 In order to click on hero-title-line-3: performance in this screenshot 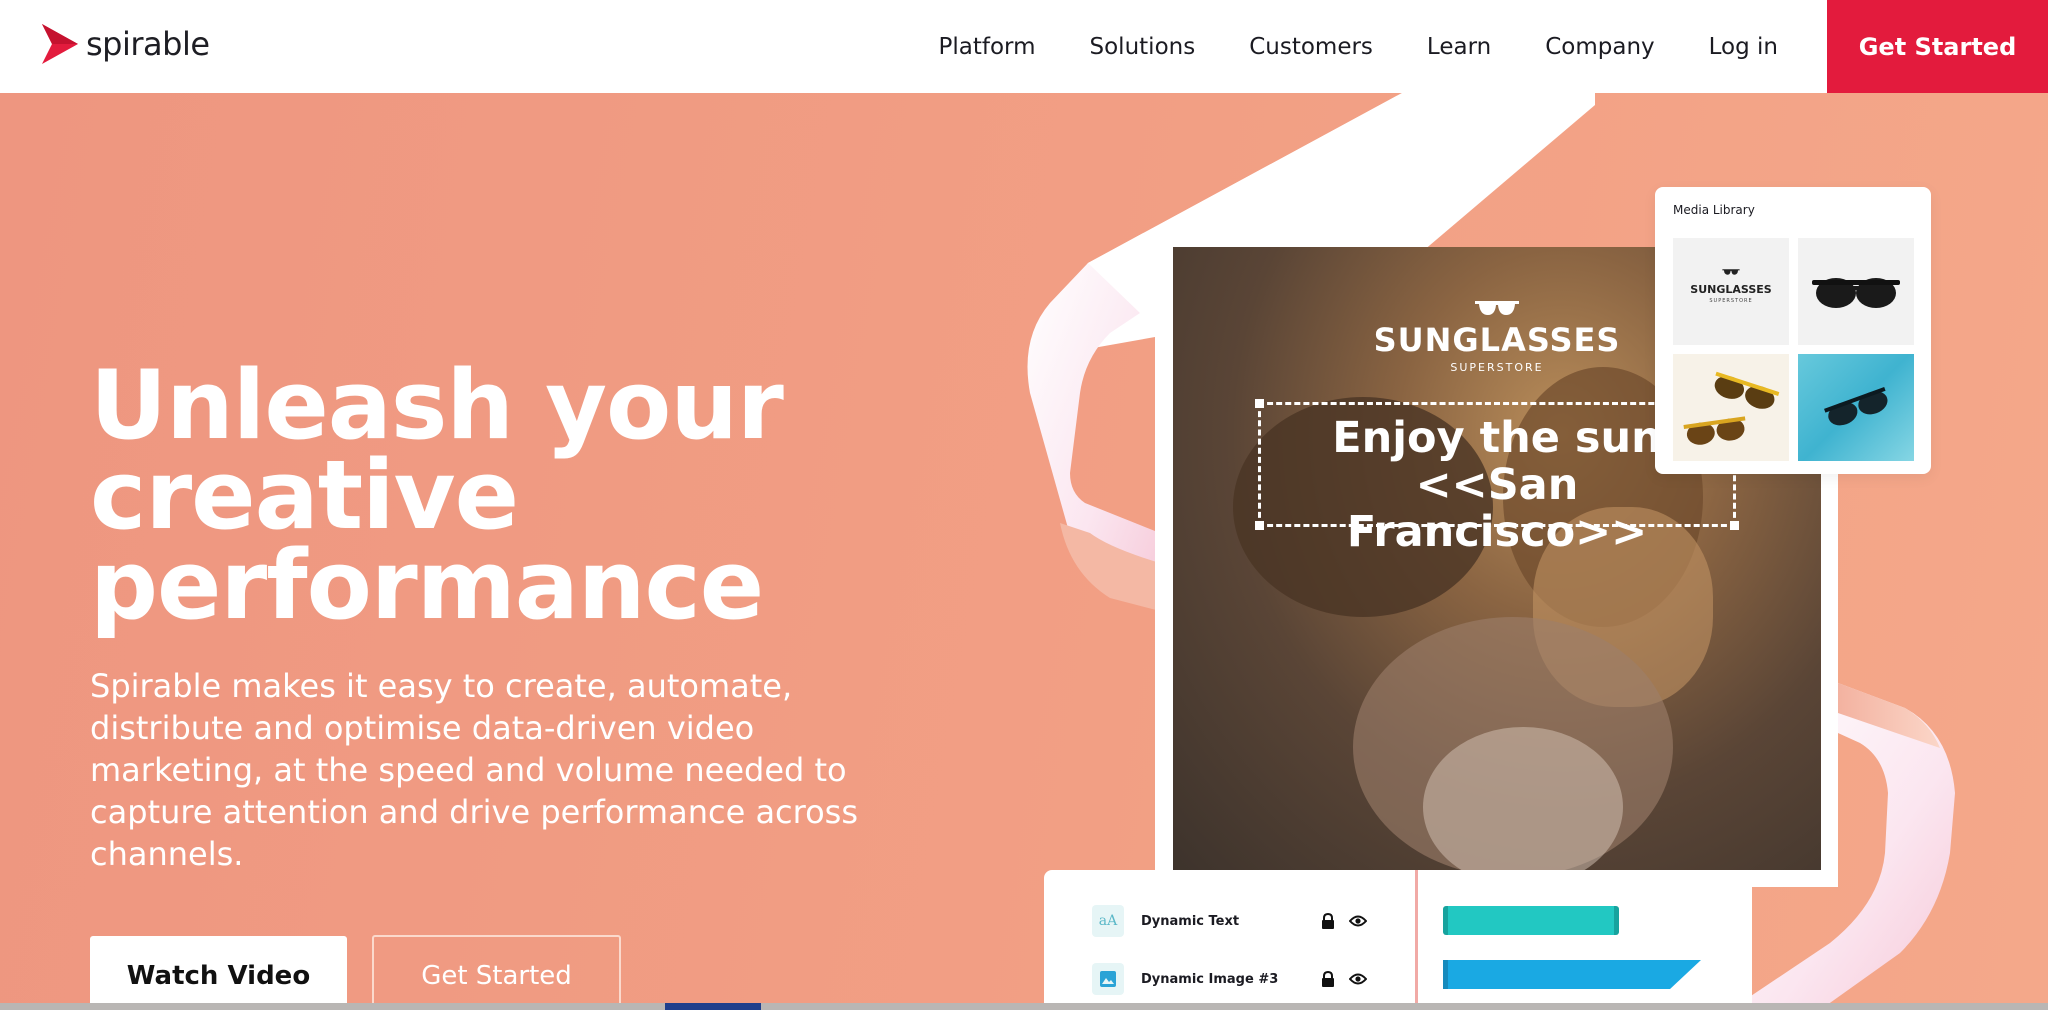, I will do `click(427, 586)`.